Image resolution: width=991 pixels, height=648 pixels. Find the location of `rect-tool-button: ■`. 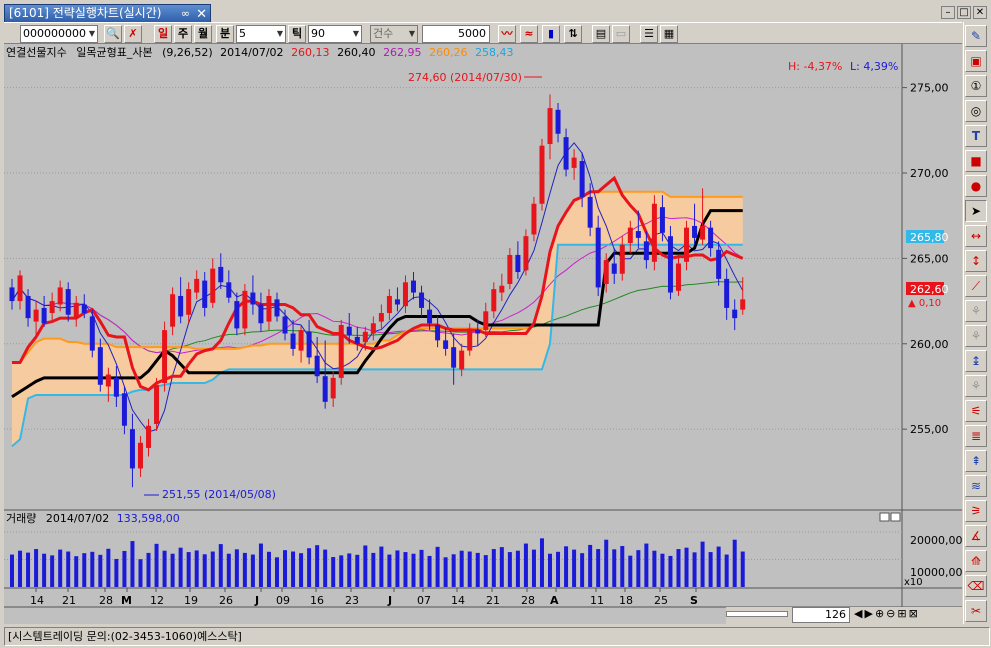

rect-tool-button: ■ is located at coordinates (976, 161).